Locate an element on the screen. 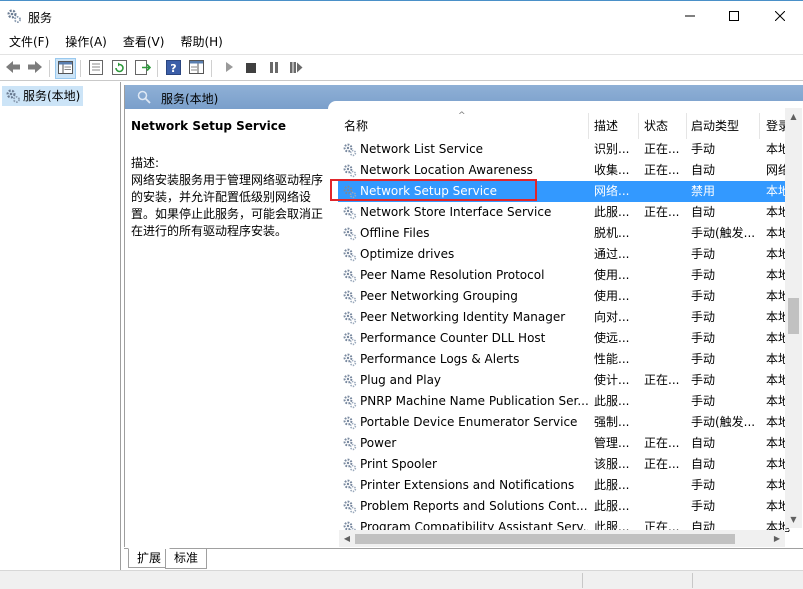 The height and width of the screenshot is (589, 803). service-row: Performance Counter DLL Host 使远... 手动 本地 is located at coordinates (568, 338).